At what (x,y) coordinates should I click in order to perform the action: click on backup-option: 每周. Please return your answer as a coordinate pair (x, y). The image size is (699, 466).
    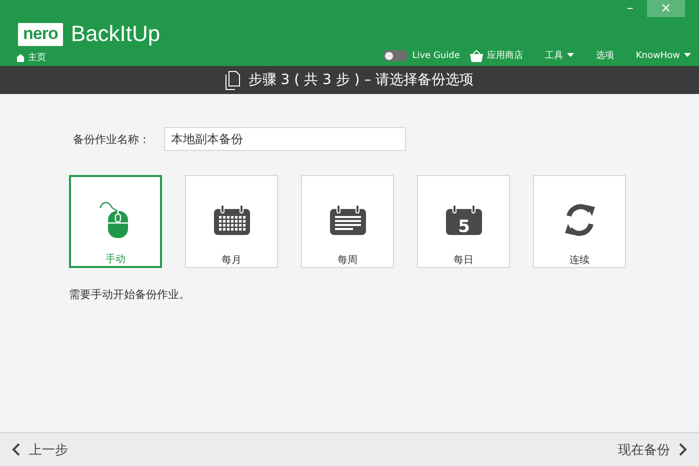
    Looking at the image, I should click on (347, 221).